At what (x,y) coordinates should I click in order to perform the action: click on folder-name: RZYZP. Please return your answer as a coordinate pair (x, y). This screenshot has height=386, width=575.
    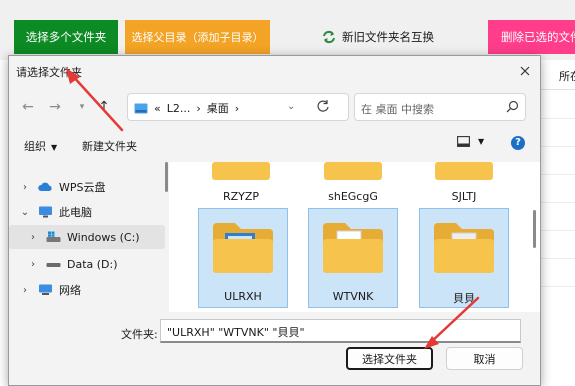
    Looking at the image, I should click on (241, 196).